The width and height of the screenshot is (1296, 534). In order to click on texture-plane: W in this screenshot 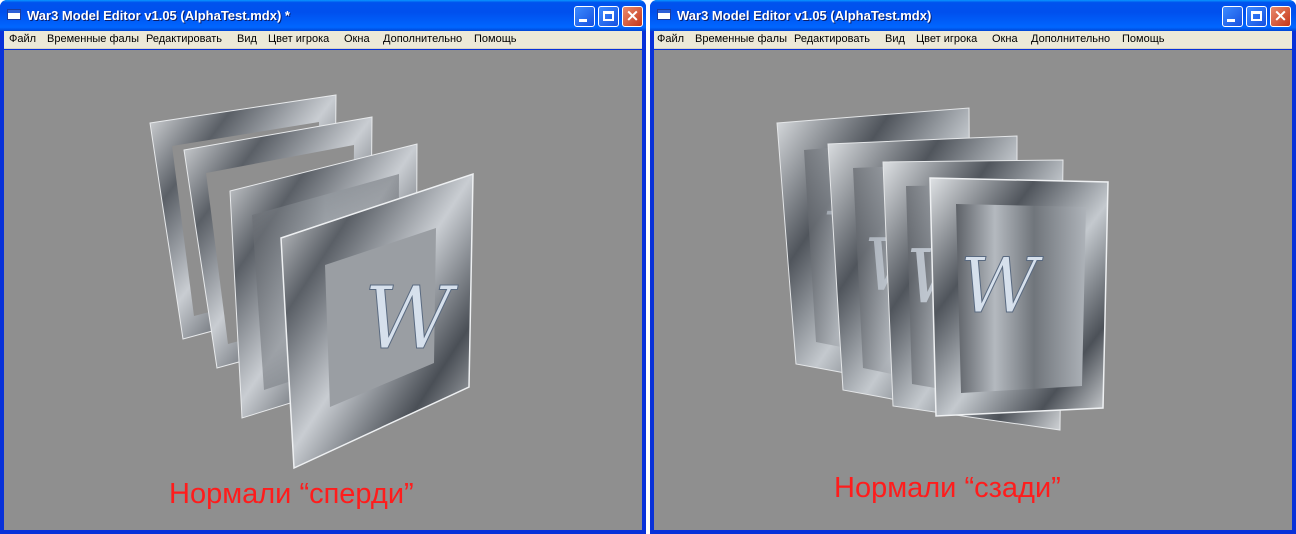, I will do `click(1019, 297)`.